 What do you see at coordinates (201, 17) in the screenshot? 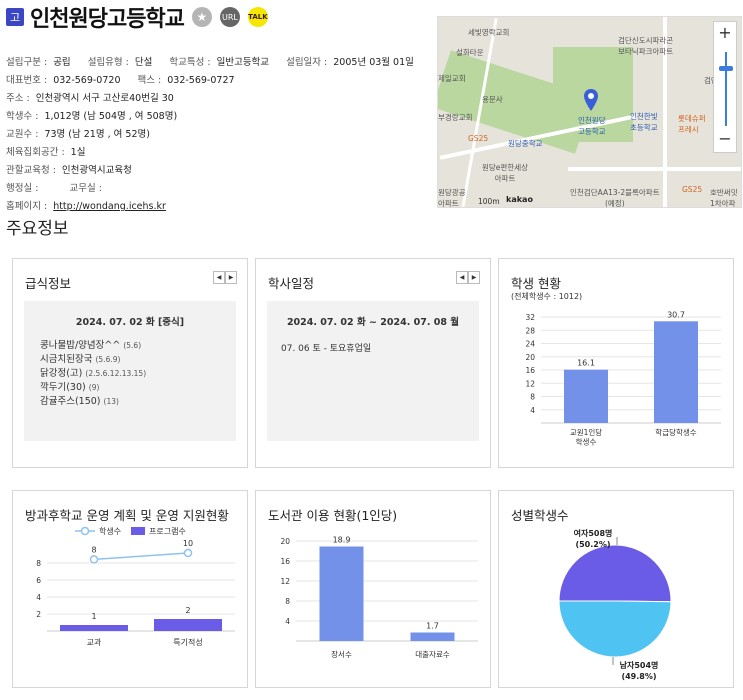
I see `favorite-star-icon: ★` at bounding box center [201, 17].